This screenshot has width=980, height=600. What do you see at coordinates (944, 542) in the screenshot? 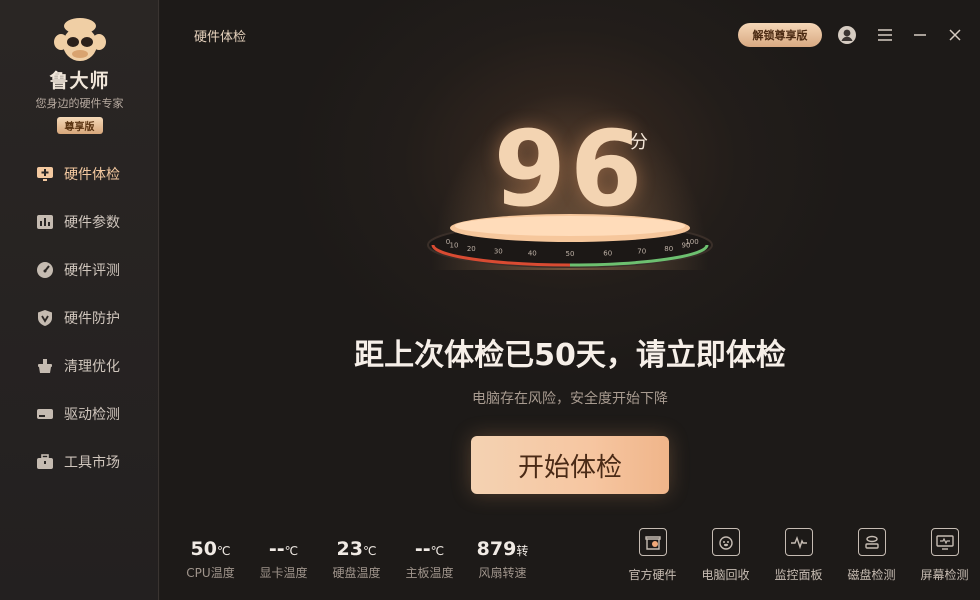
I see `screen-icon` at bounding box center [944, 542].